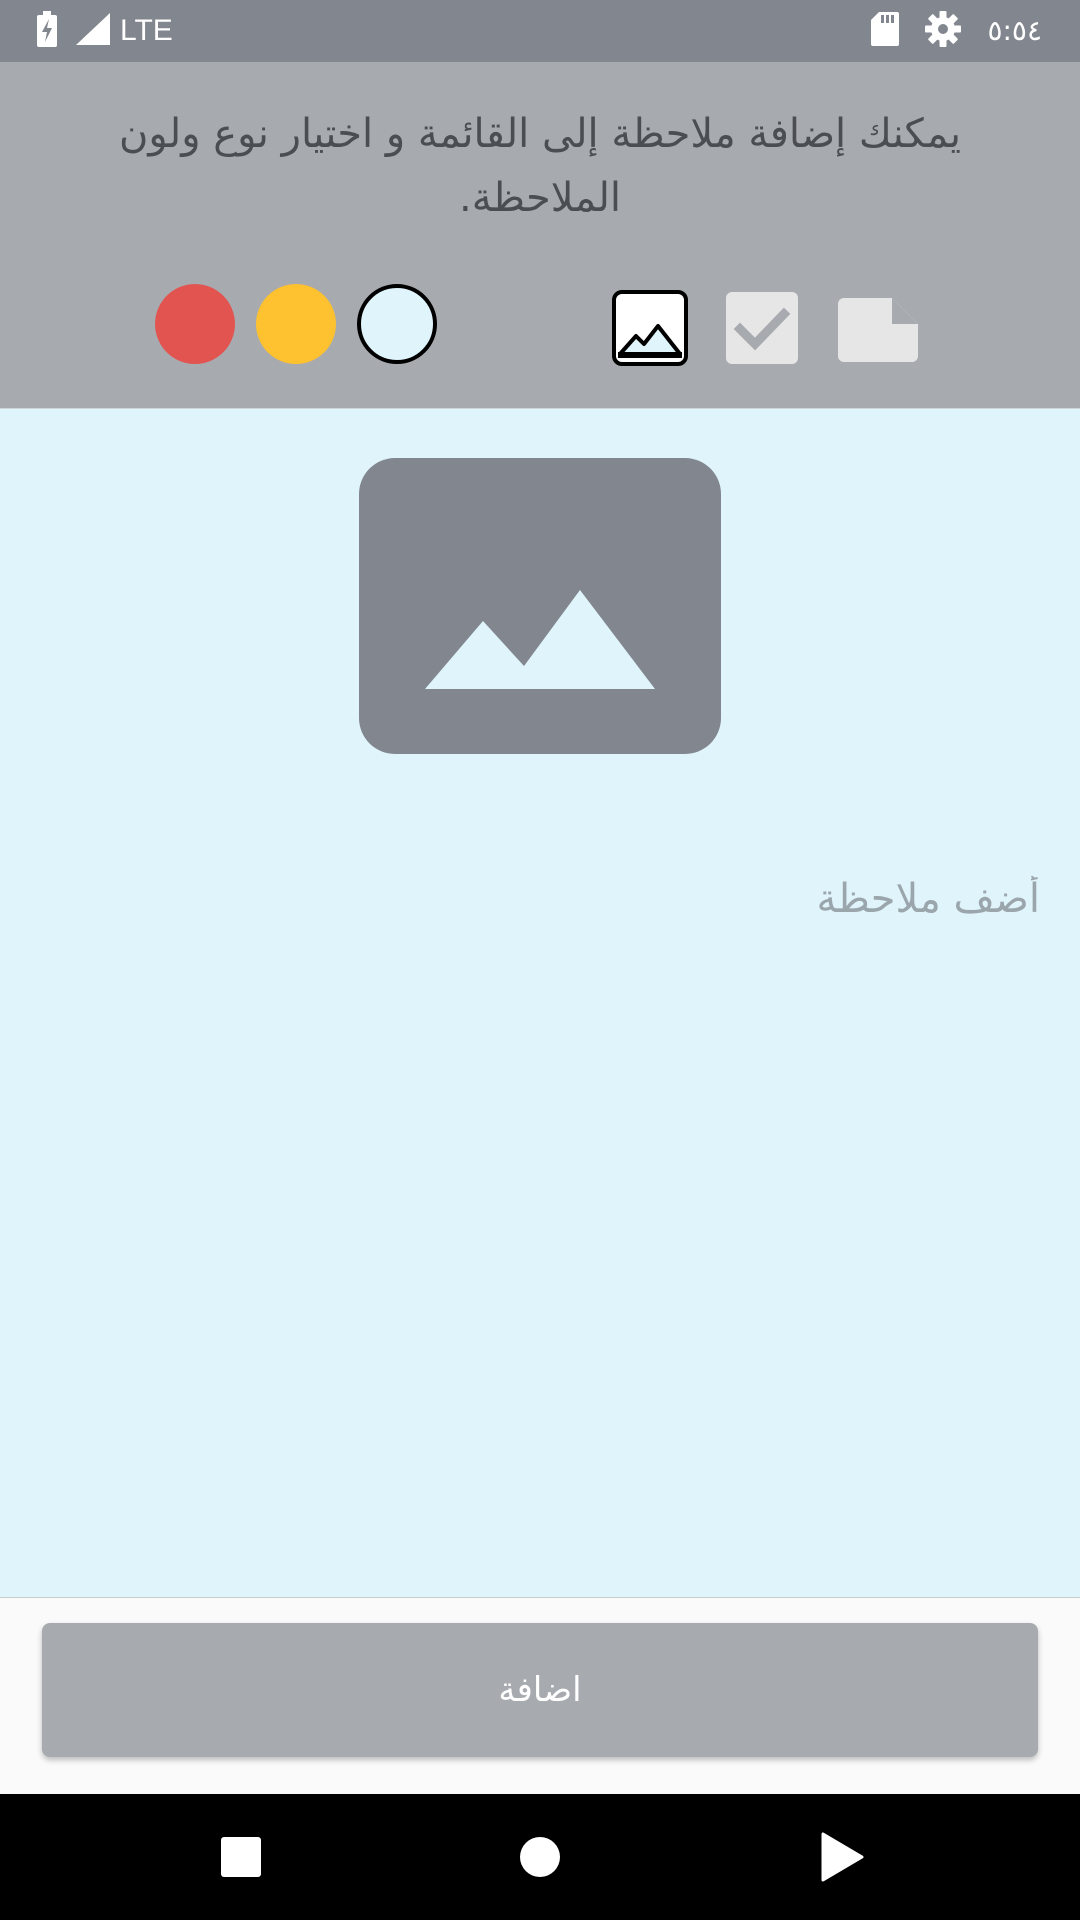  I want to click on note-text-input, so click(550, 899).